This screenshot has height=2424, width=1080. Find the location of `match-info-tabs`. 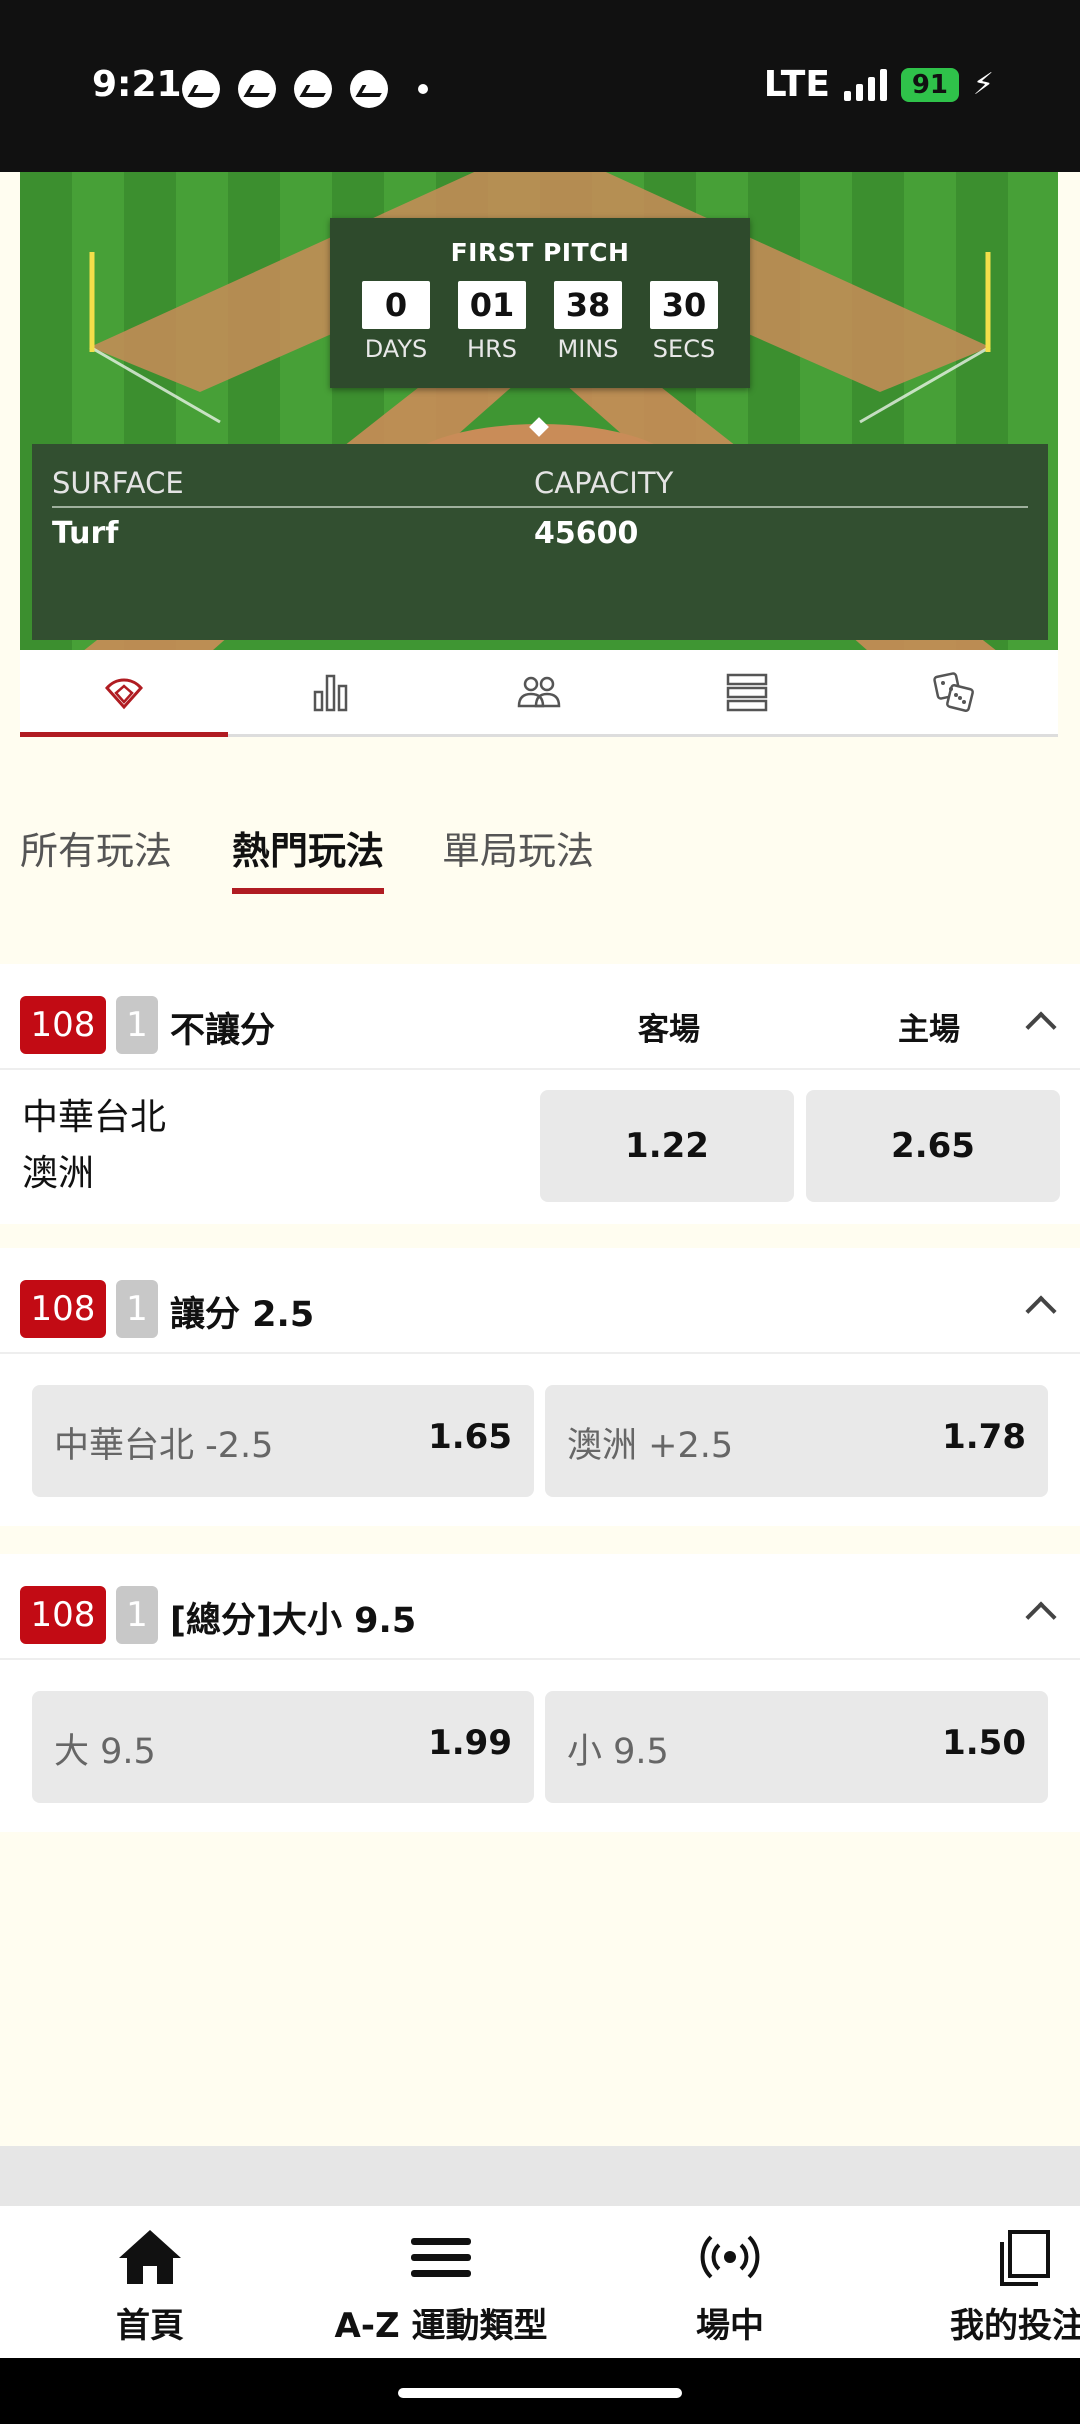

match-info-tabs is located at coordinates (539, 693).